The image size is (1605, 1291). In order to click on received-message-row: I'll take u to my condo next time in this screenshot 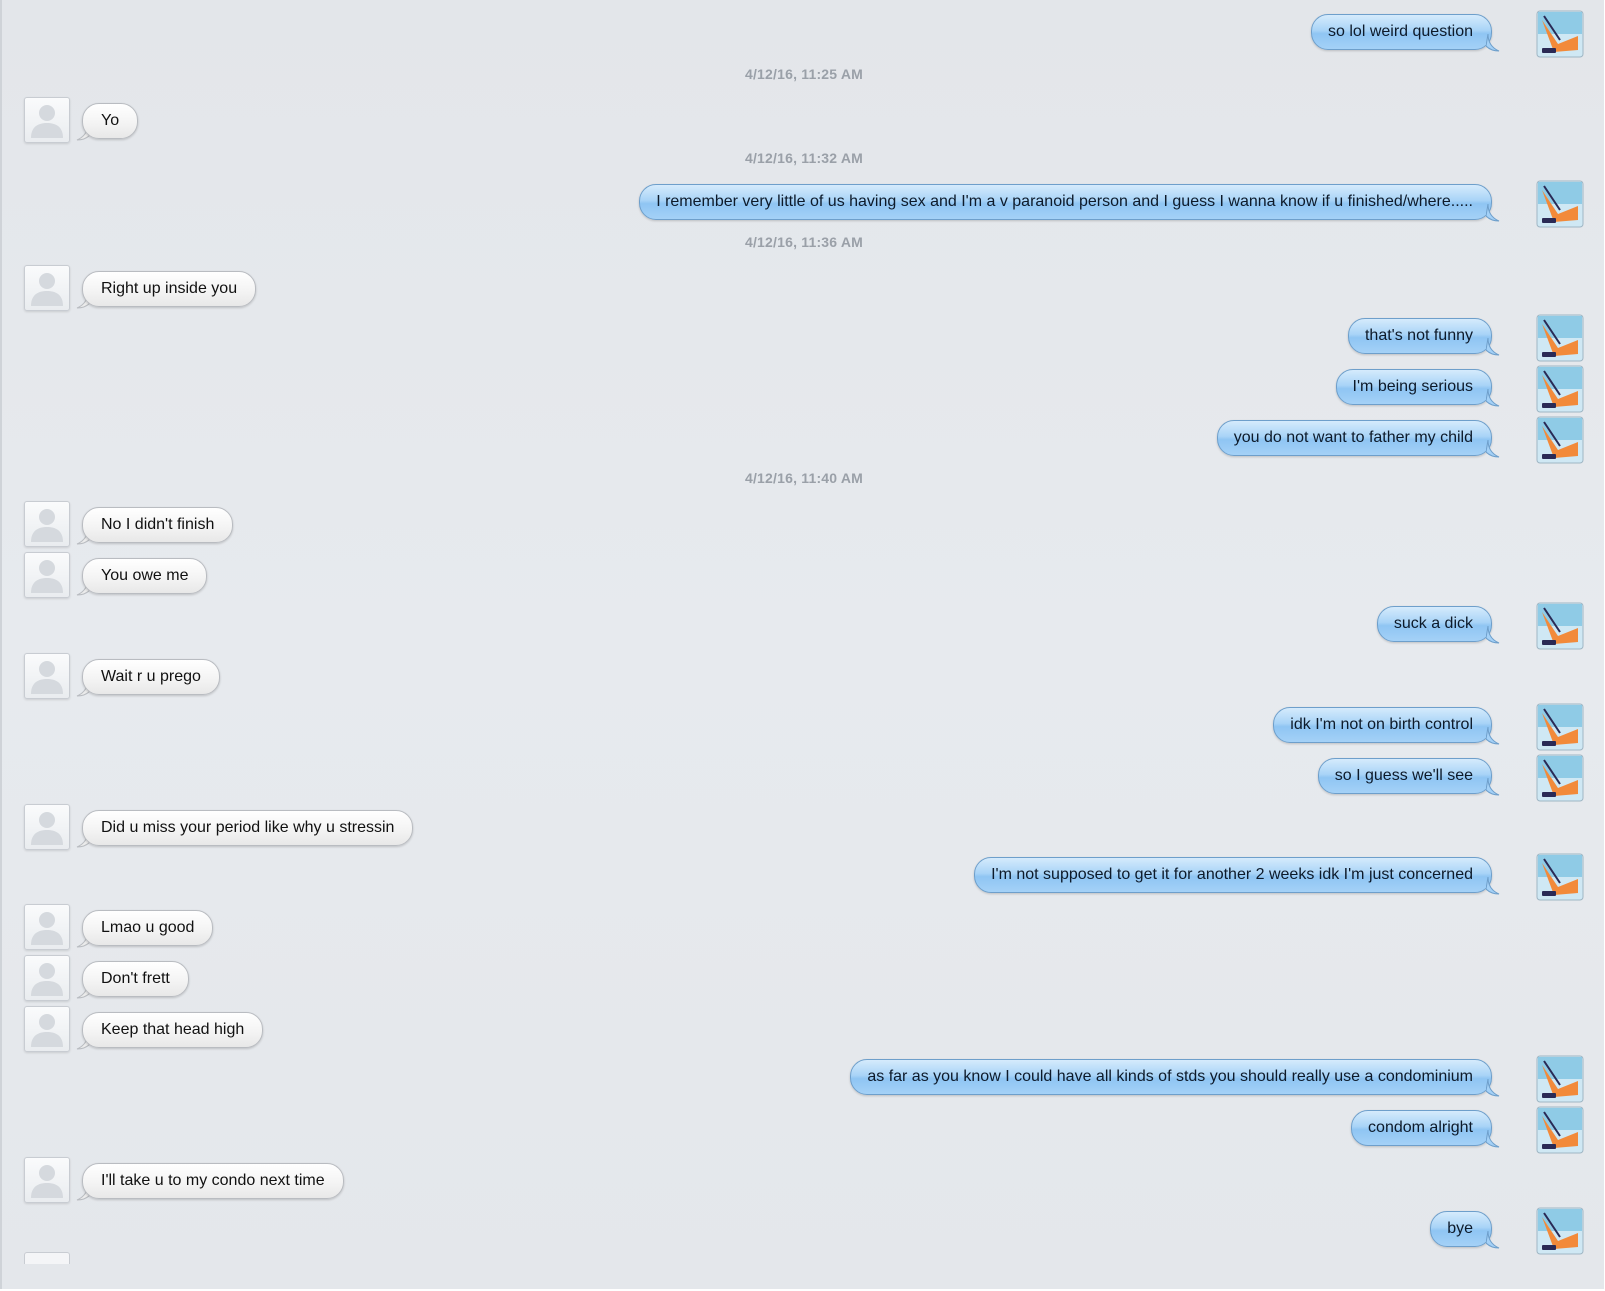, I will do `click(802, 1180)`.